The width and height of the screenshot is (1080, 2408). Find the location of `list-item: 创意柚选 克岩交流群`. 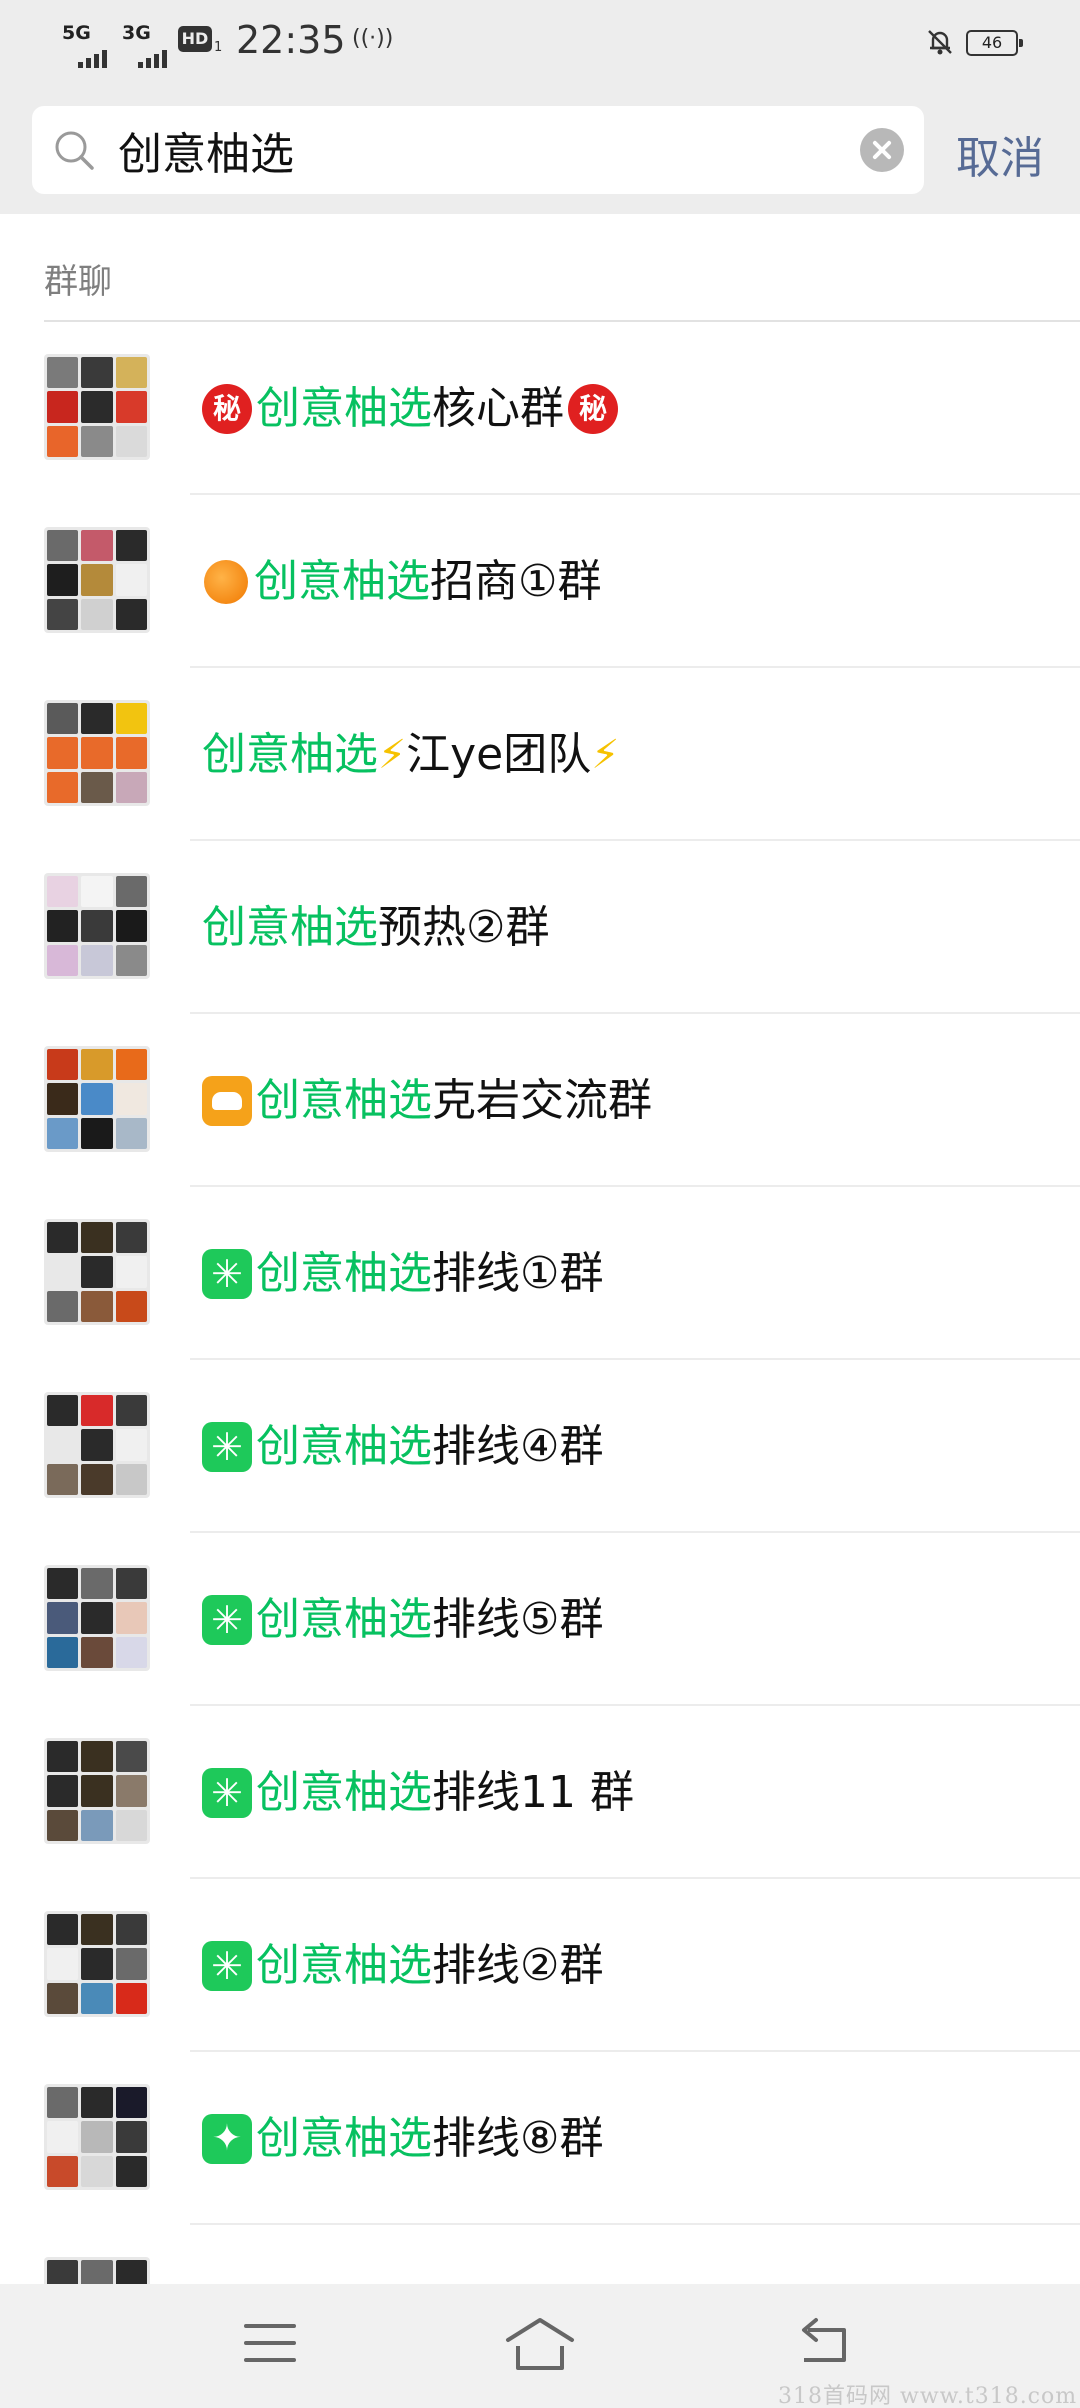

list-item: 创意柚选 克岩交流群 is located at coordinates (540, 1100).